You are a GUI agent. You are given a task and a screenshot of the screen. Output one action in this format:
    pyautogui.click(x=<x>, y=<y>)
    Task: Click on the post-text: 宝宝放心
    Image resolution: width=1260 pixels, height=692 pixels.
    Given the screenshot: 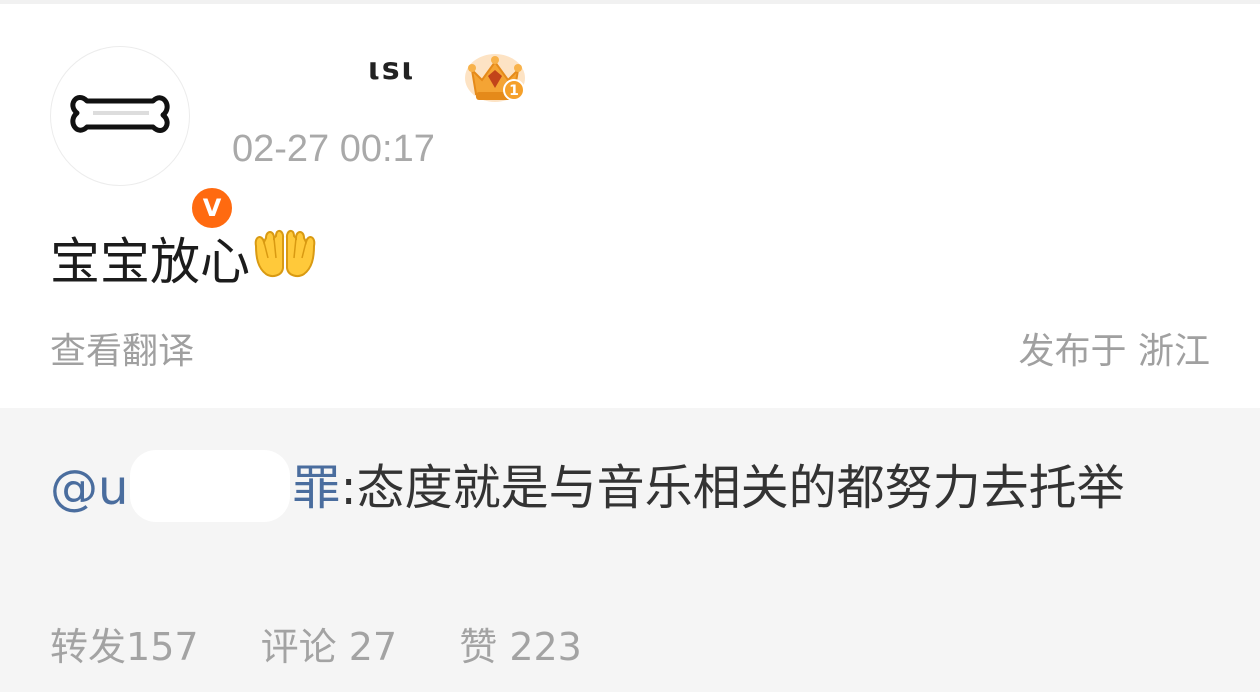 What is the action you would take?
    pyautogui.click(x=150, y=262)
    